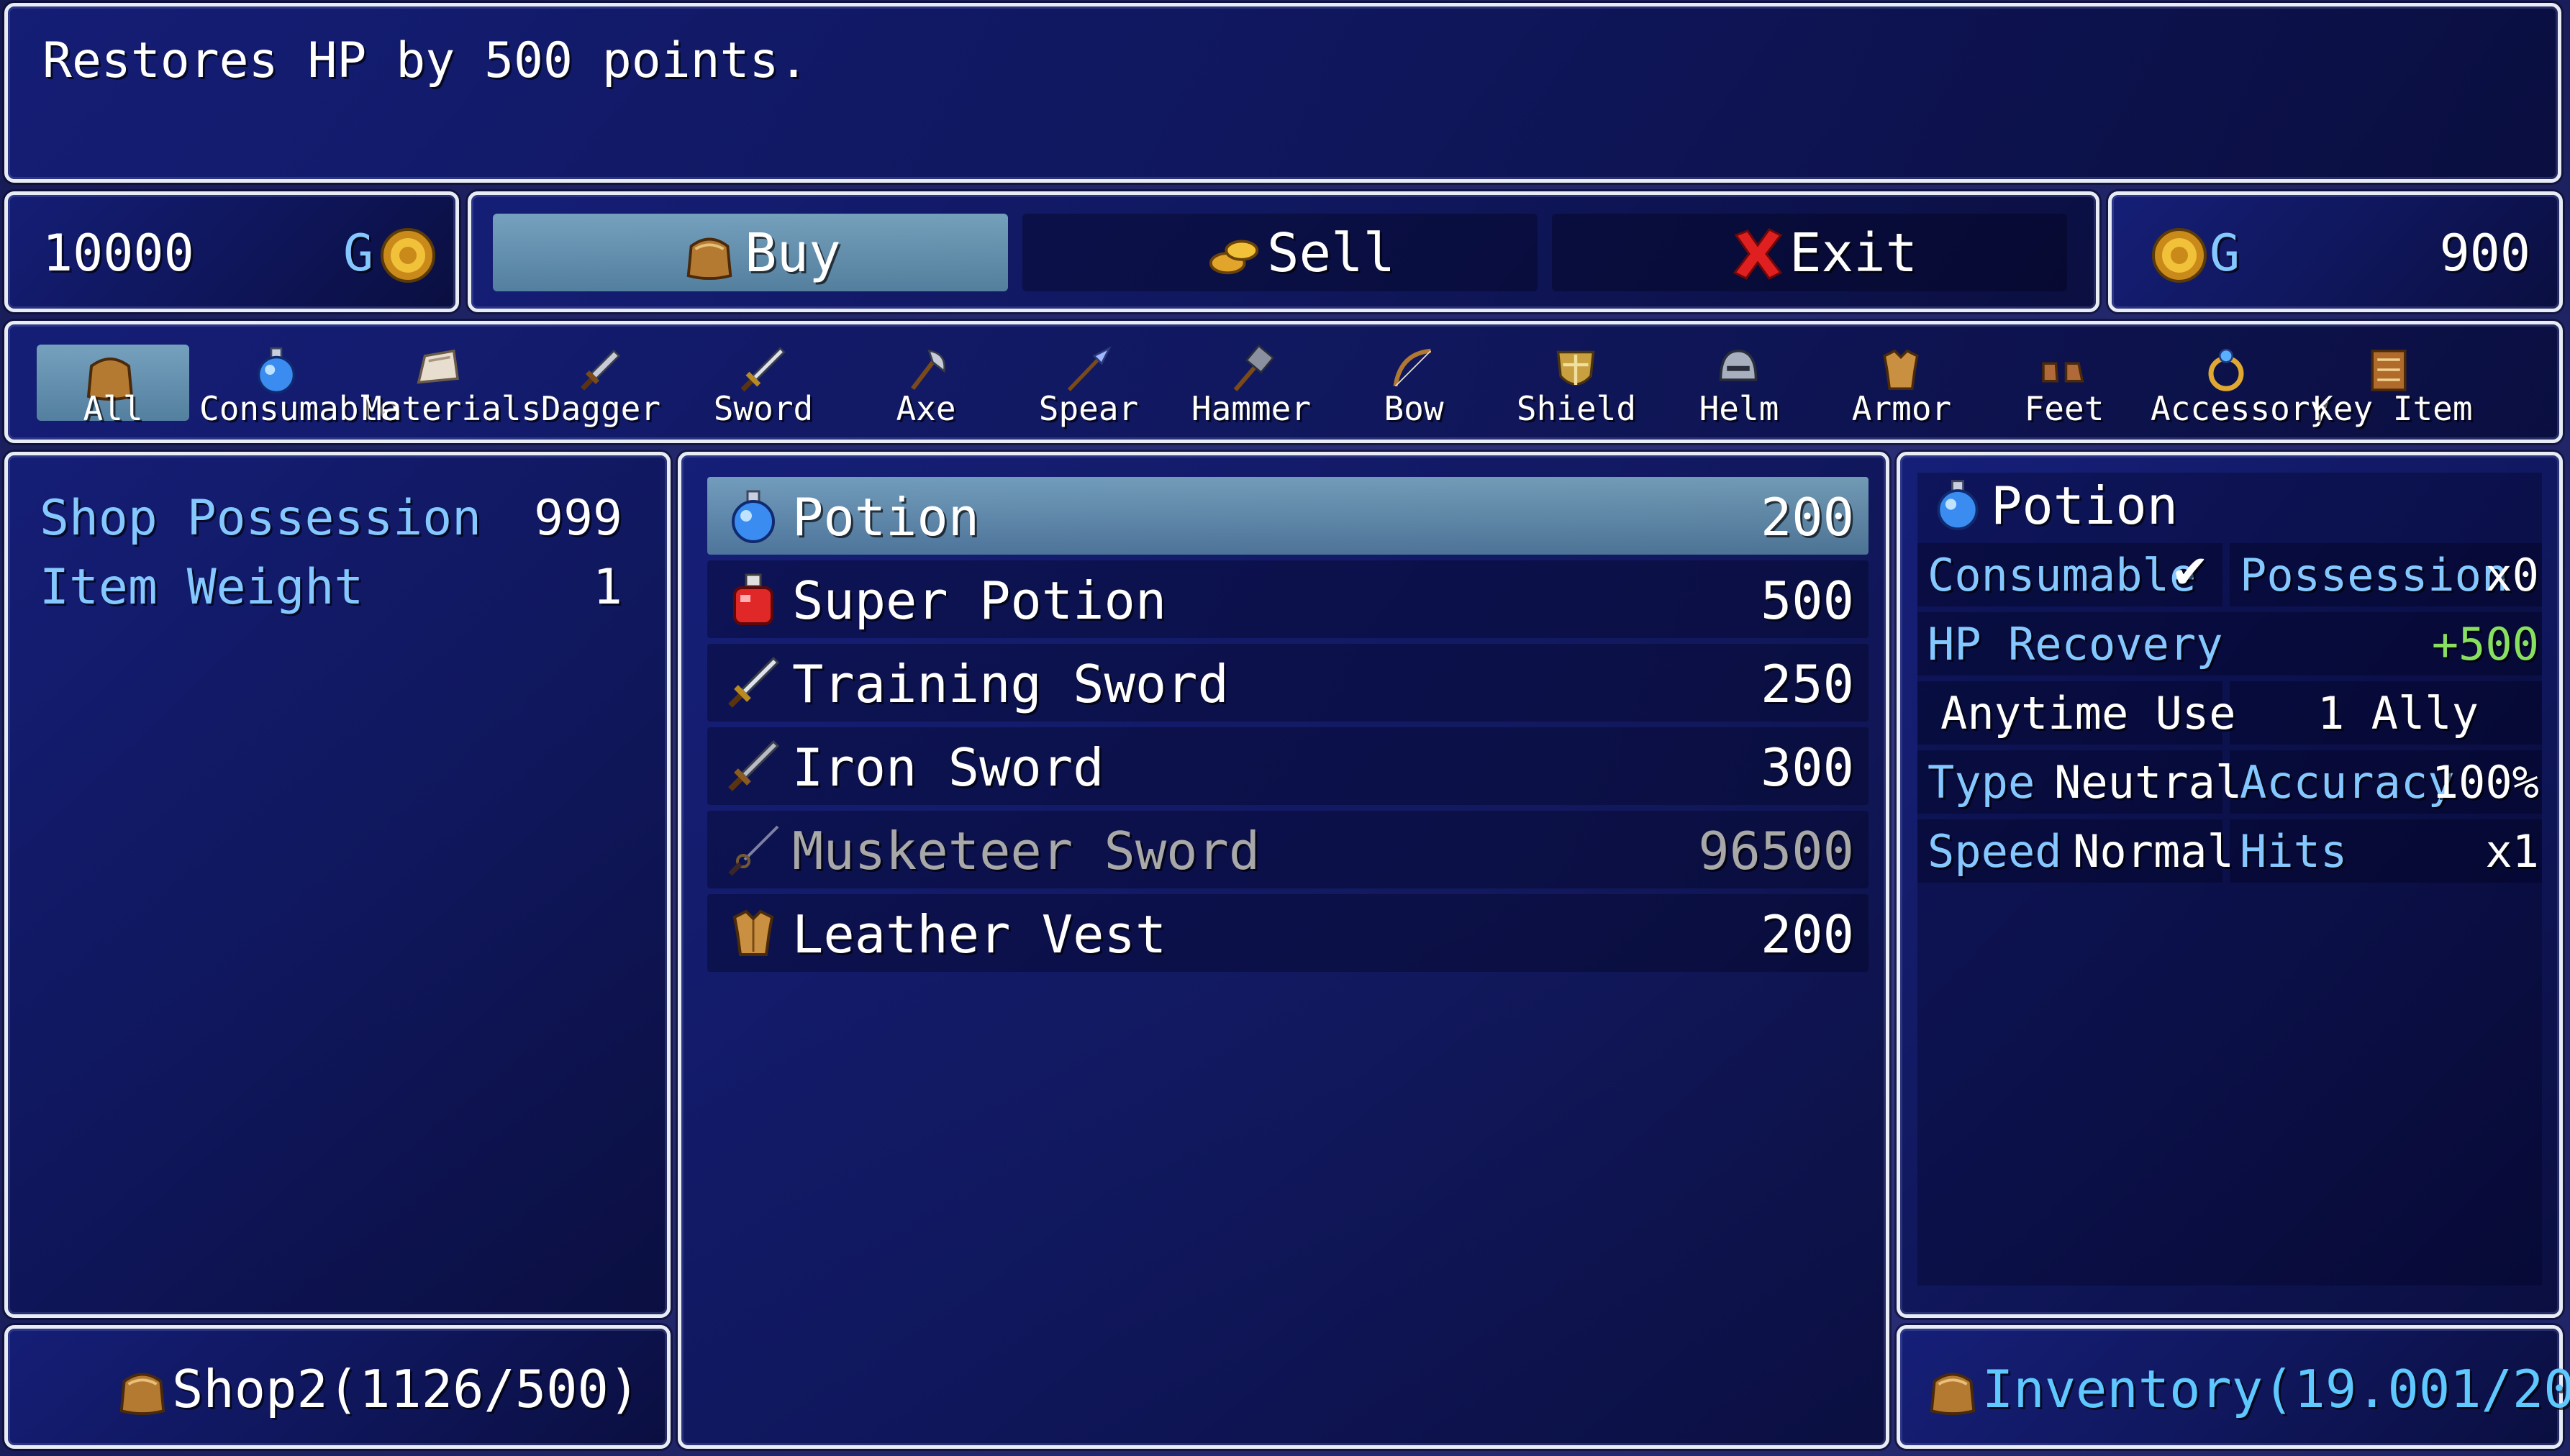  What do you see at coordinates (2062, 575) in the screenshot?
I see `consumable-label: Consumable` at bounding box center [2062, 575].